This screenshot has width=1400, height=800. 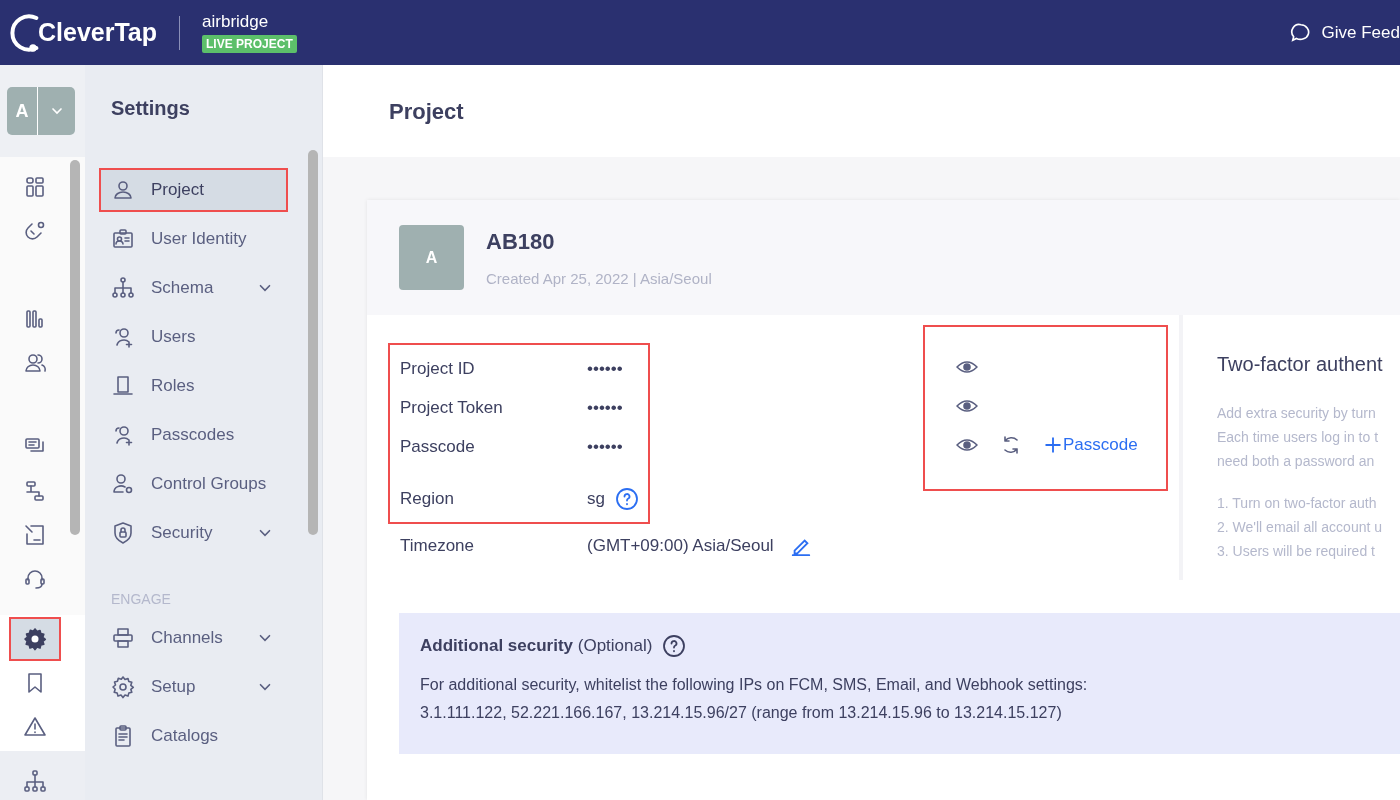 What do you see at coordinates (1298, 437) in the screenshot?
I see `description-line: Each time users log in to t` at bounding box center [1298, 437].